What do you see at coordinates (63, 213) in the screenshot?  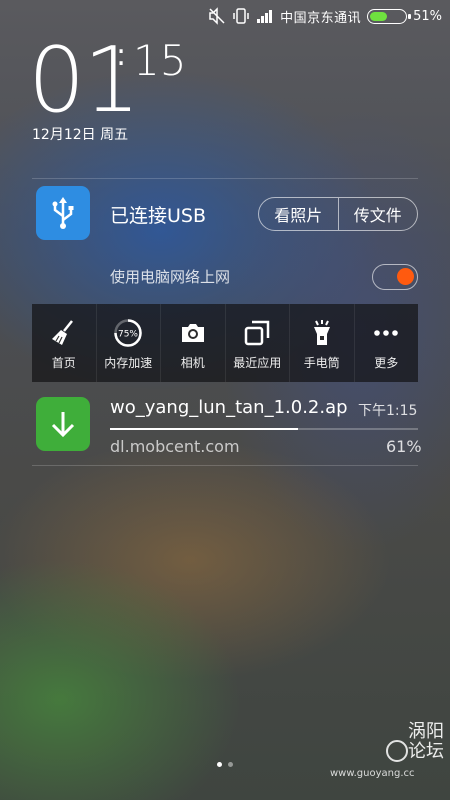 I see `usb-icon` at bounding box center [63, 213].